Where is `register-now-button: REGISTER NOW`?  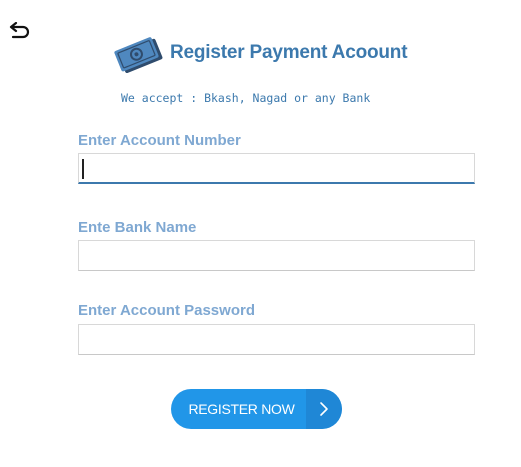 register-now-button: REGISTER NOW is located at coordinates (256, 409).